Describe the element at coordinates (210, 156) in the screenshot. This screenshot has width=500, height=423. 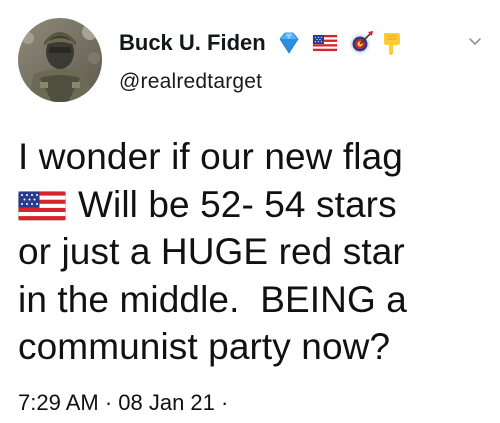
I see `tweet-text-line: I wonder if our new flag` at that location.